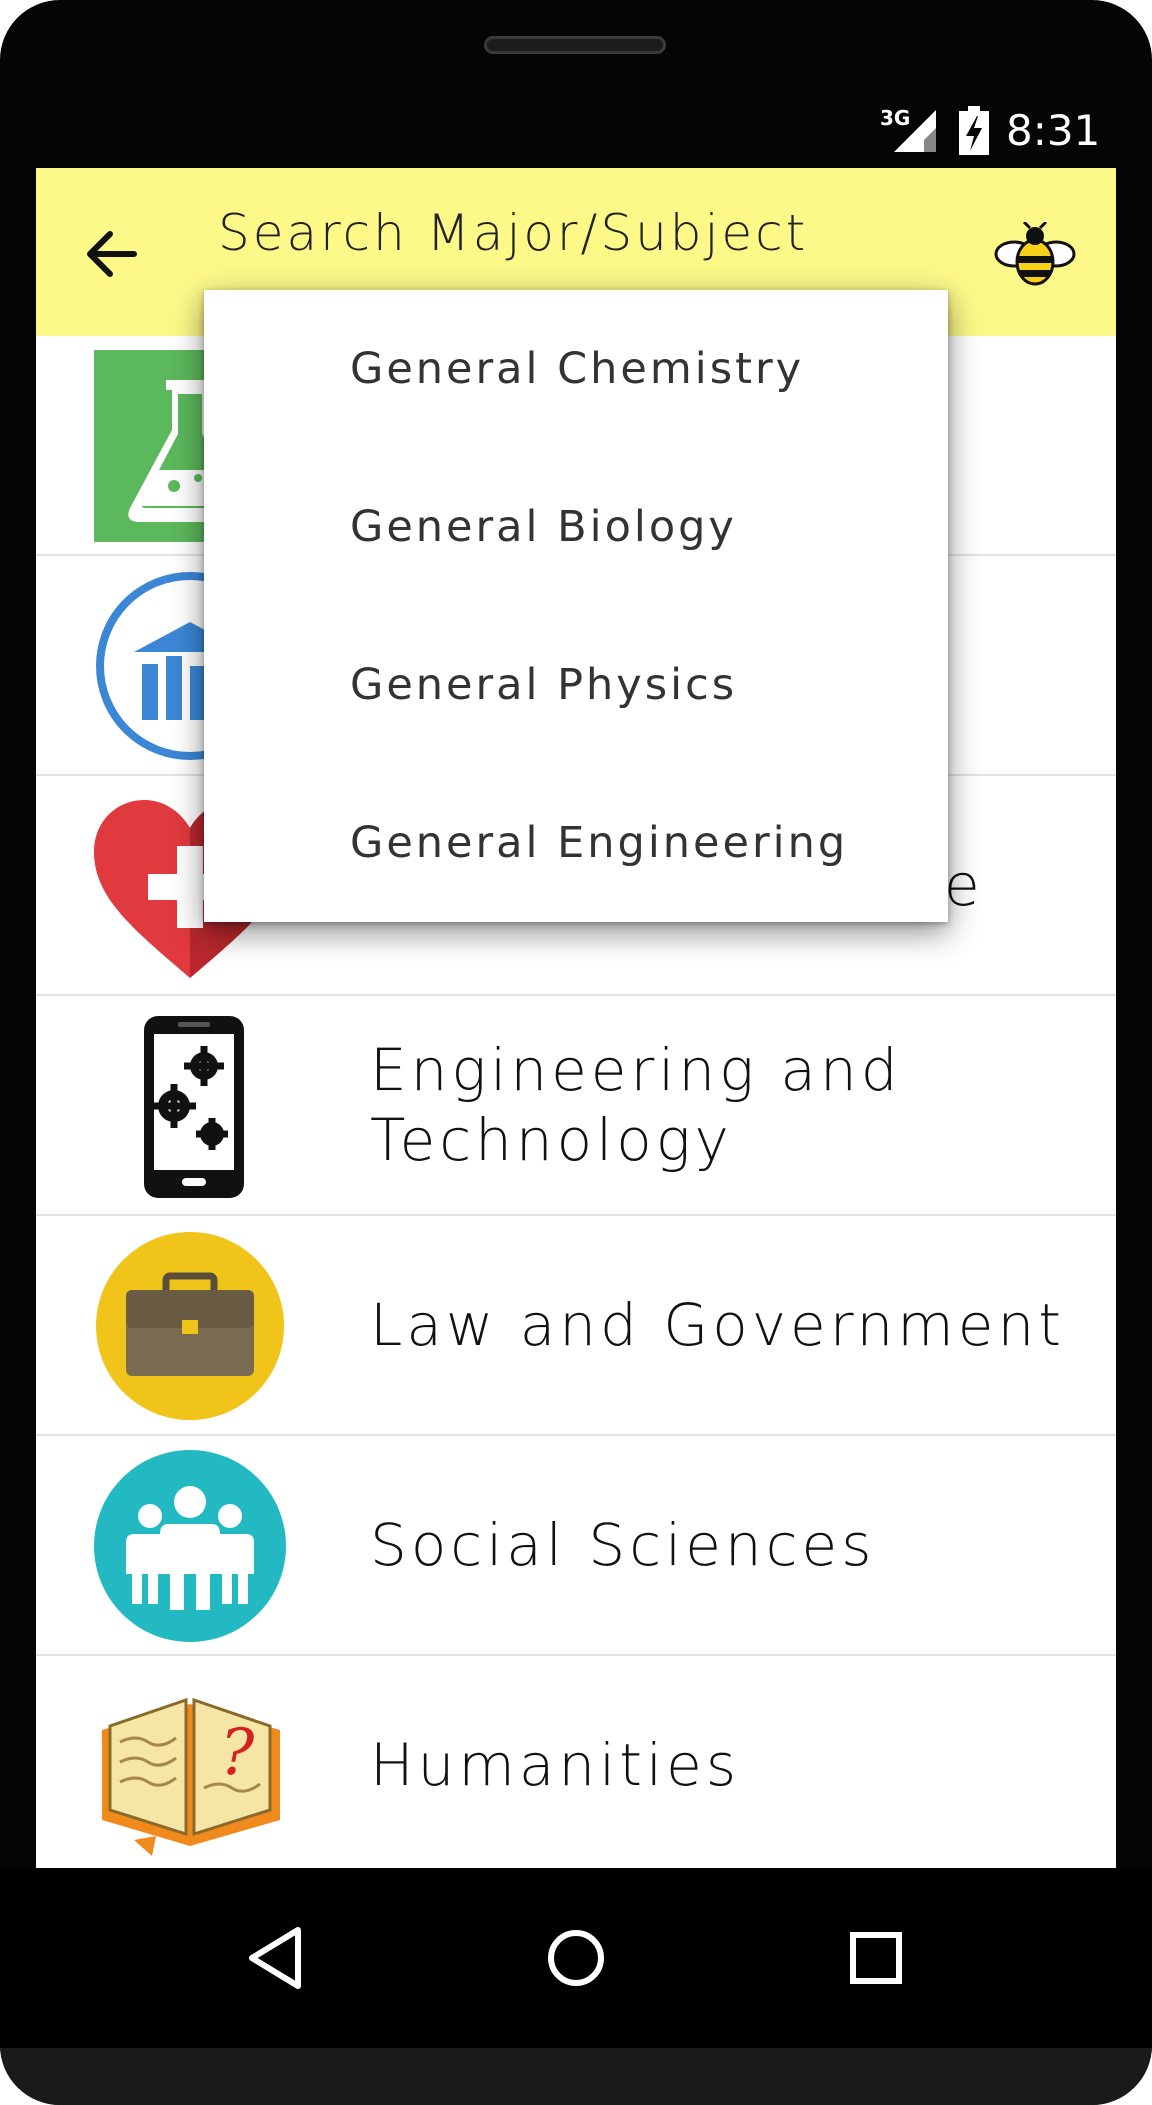 Image resolution: width=1152 pixels, height=2105 pixels. Describe the element at coordinates (110, 254) in the screenshot. I see `arrow-left-icon` at that location.